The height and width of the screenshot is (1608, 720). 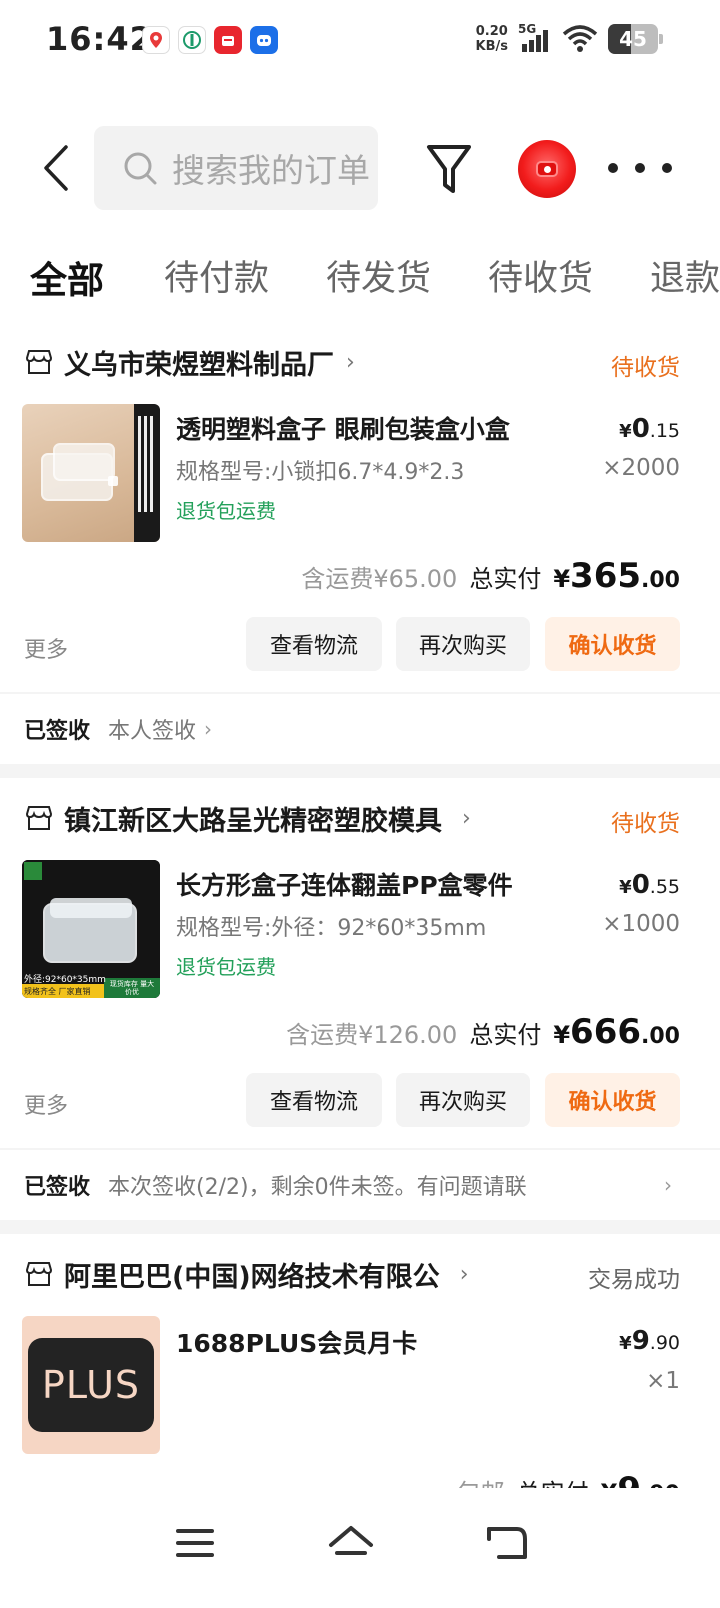 I want to click on total-paid-label: 总实付, so click(x=505, y=579).